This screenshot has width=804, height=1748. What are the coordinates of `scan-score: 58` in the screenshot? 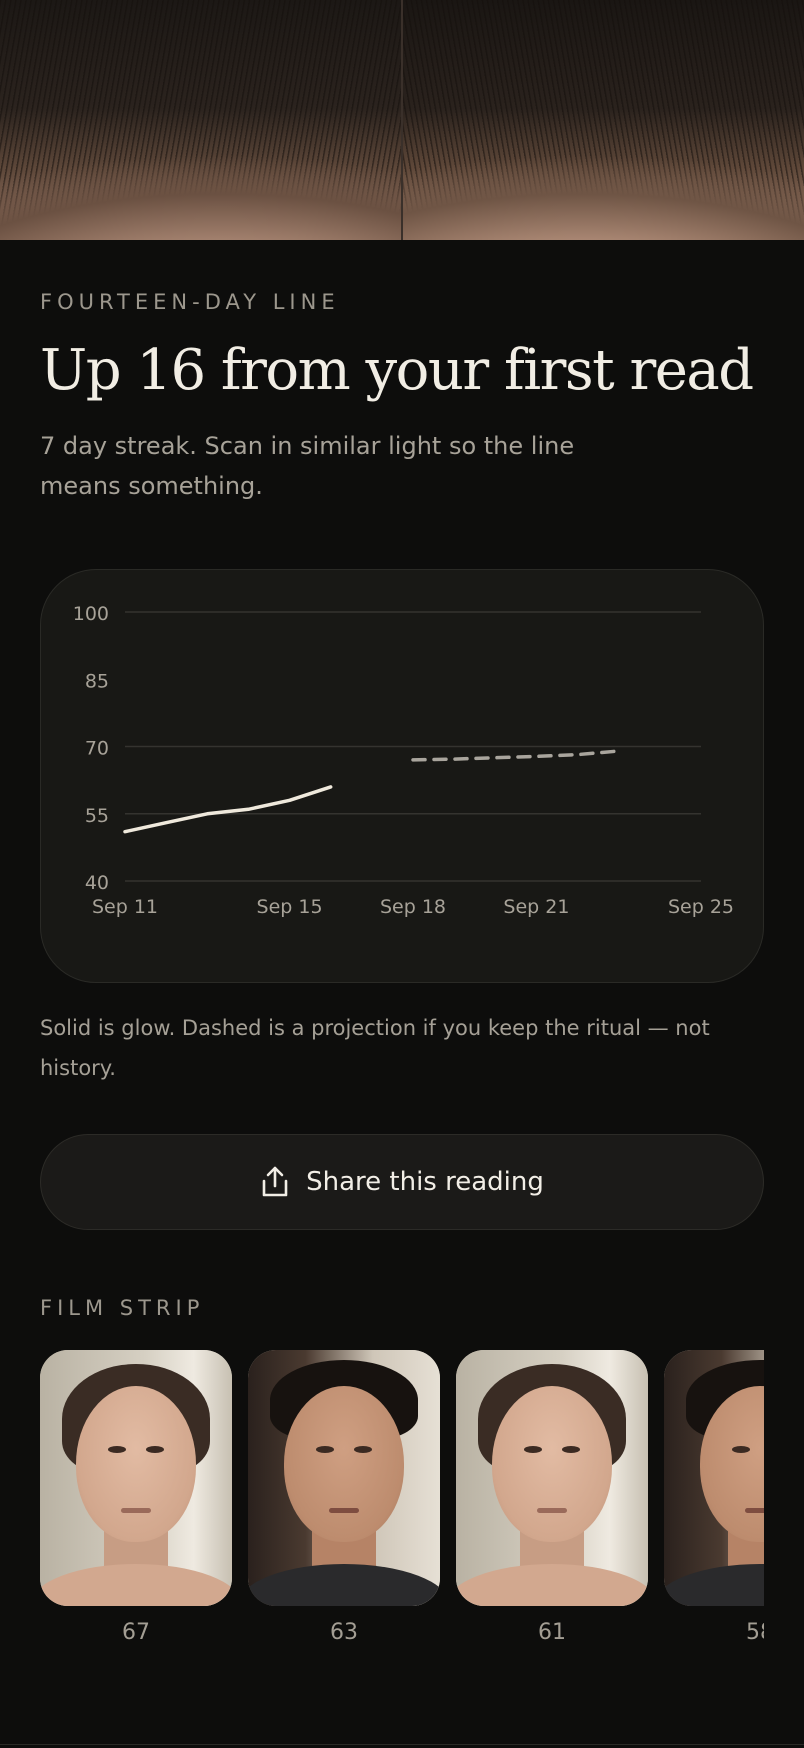 It's located at (755, 1632).